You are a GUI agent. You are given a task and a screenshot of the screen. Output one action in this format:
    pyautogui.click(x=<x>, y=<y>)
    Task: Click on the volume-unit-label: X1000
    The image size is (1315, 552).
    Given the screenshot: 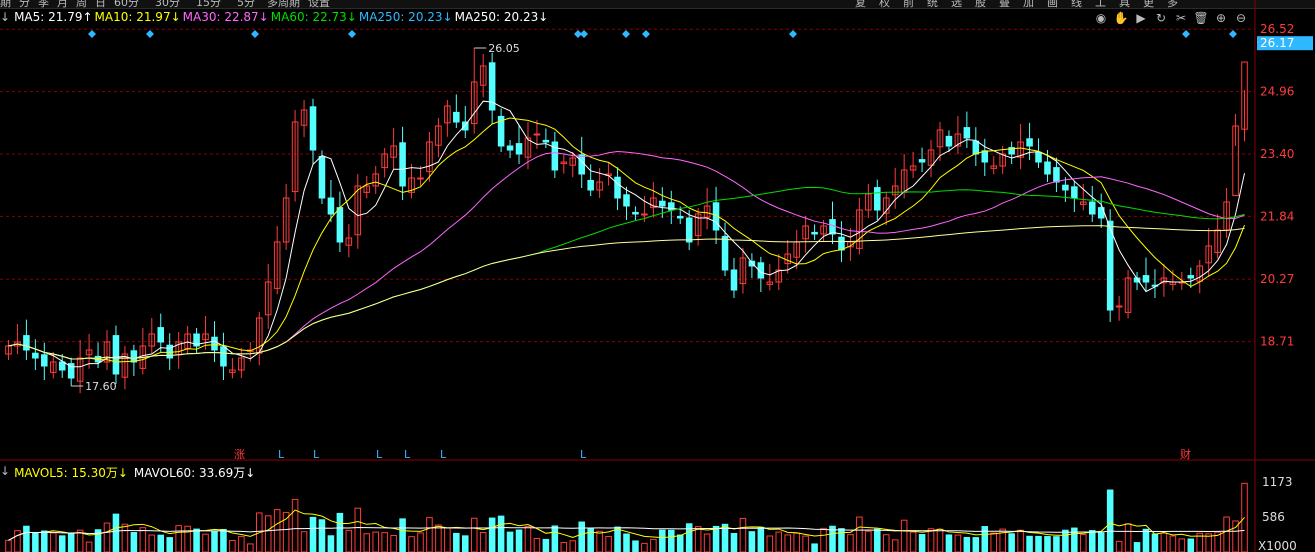 What is the action you would take?
    pyautogui.click(x=1277, y=545)
    